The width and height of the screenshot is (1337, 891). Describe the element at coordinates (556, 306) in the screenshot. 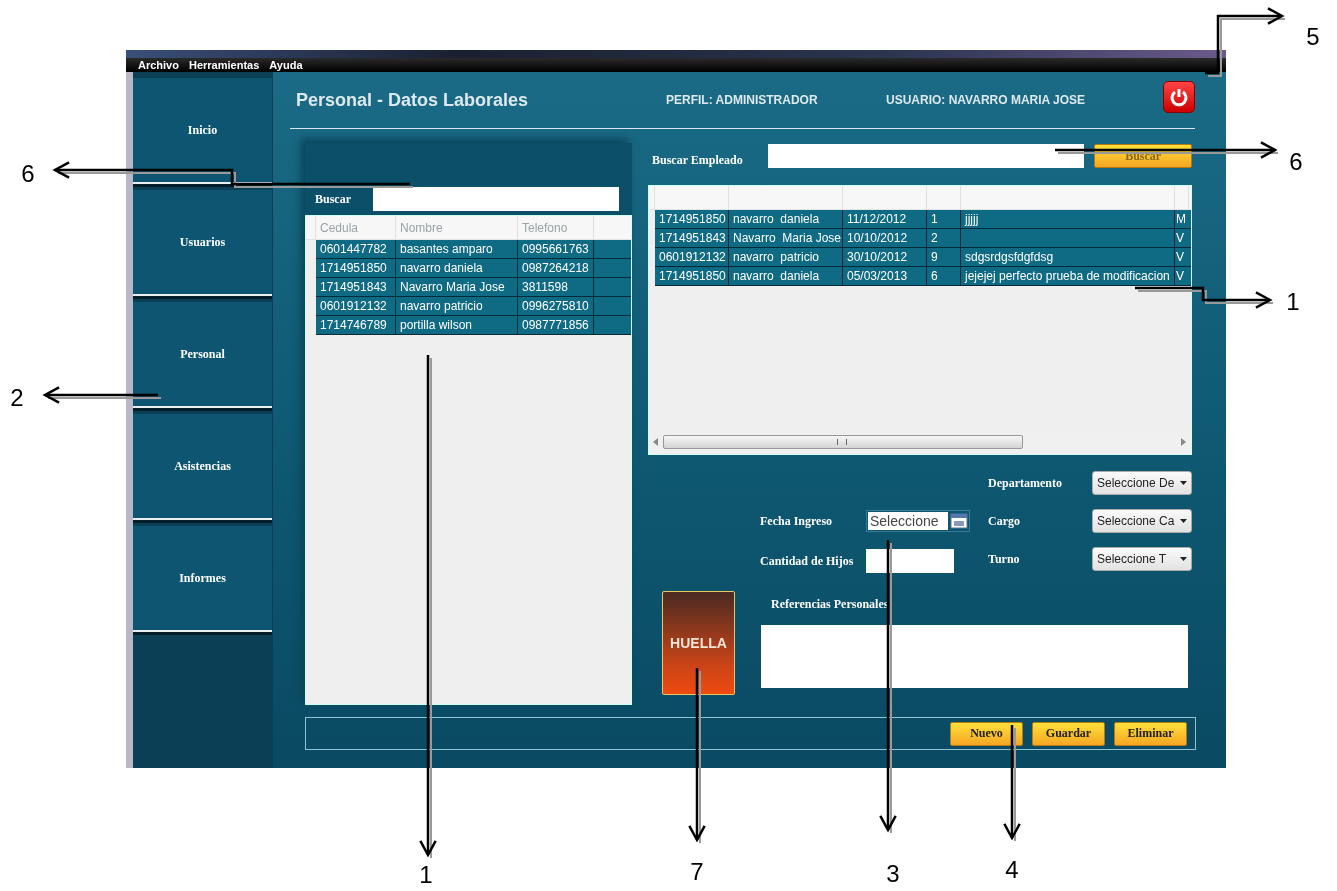

I see `table-cell: 0996275810` at that location.